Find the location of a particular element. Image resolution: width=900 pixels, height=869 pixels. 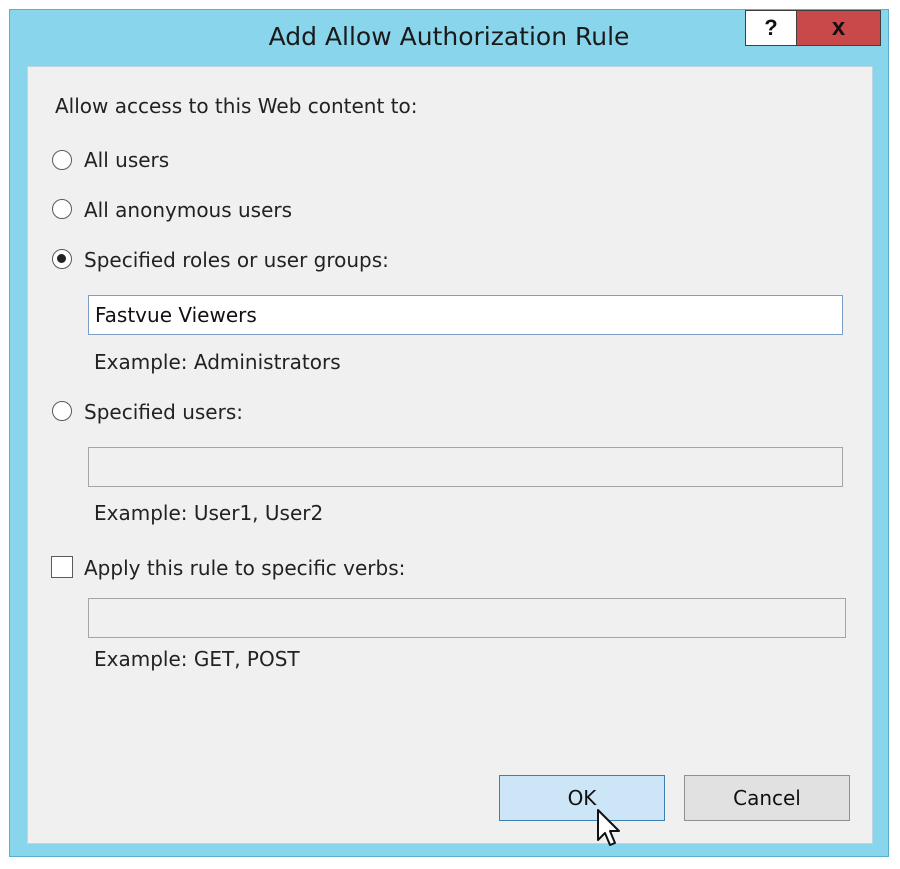

radio-specified-roles-label: Specified roles or user groups: is located at coordinates (236, 260).